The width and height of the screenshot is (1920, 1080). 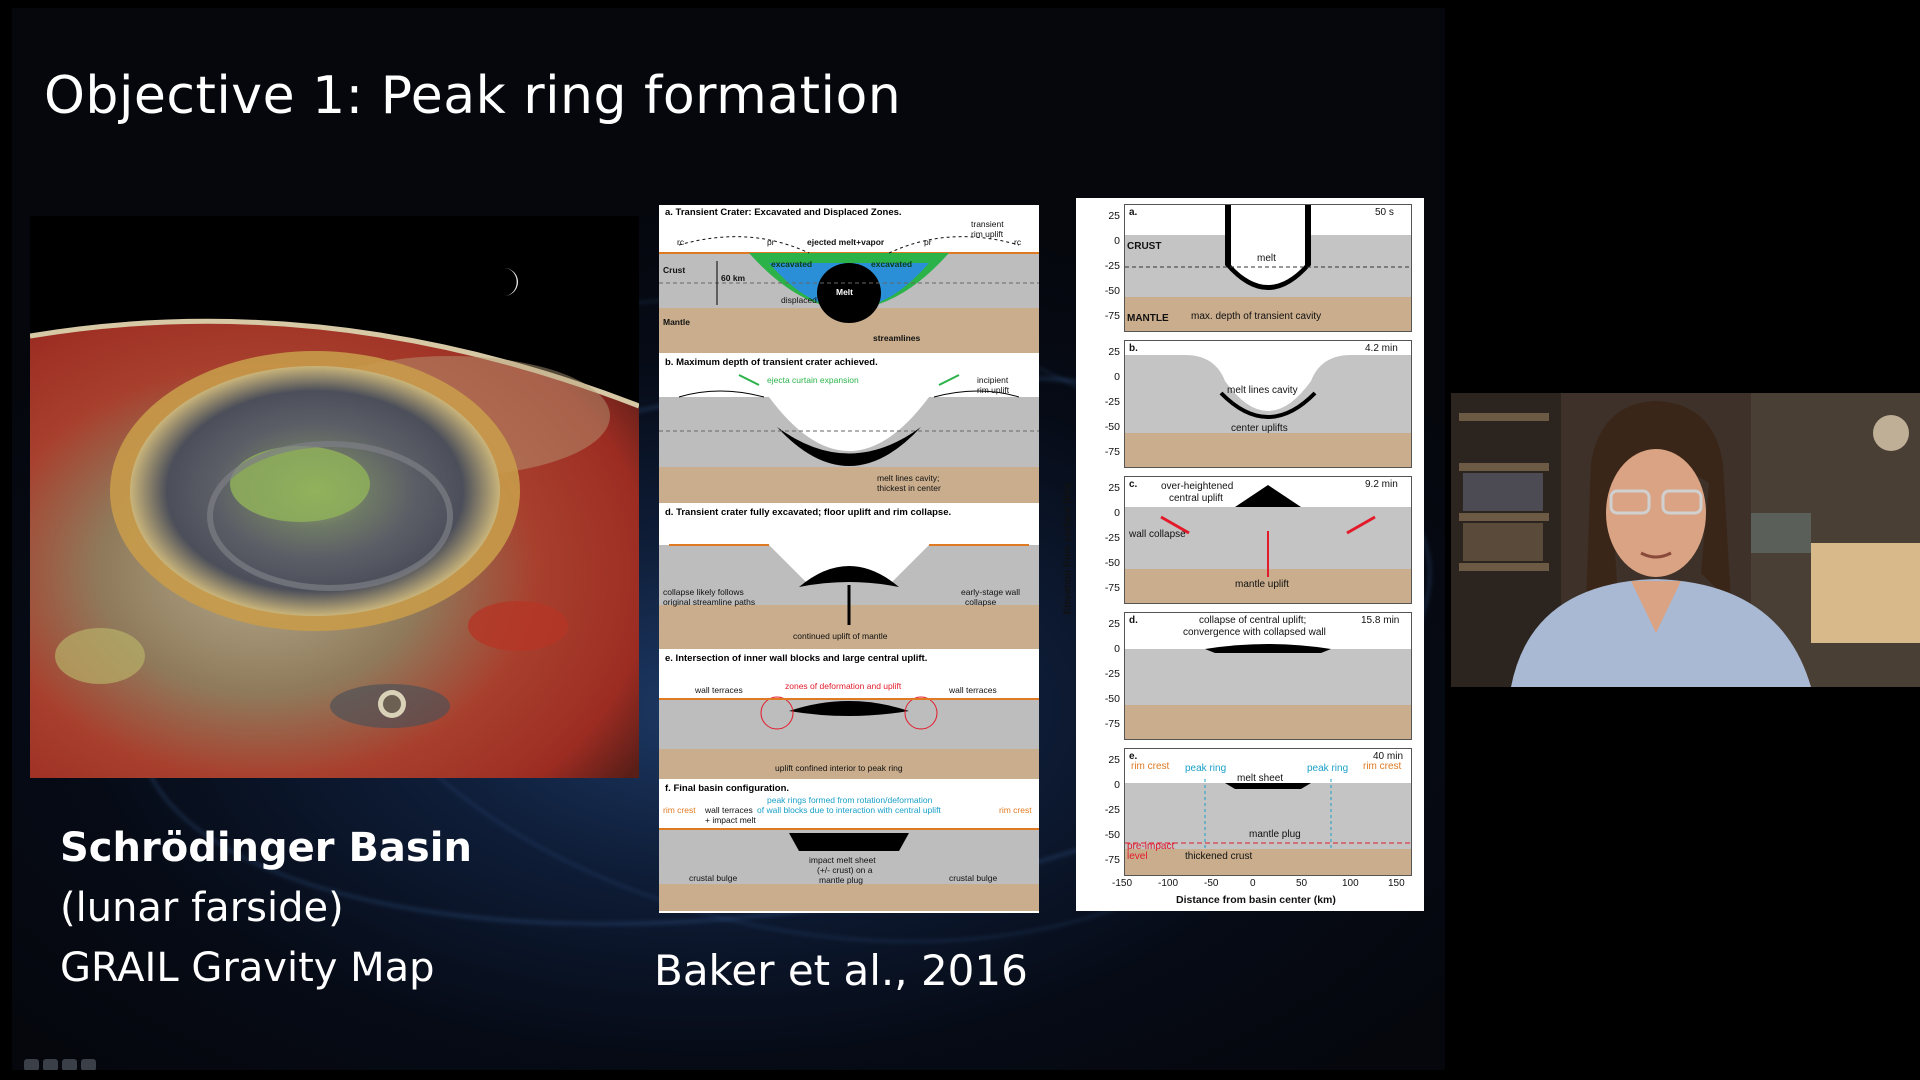 I want to click on sim-e-rim-right: rim crest, so click(x=1382, y=766).